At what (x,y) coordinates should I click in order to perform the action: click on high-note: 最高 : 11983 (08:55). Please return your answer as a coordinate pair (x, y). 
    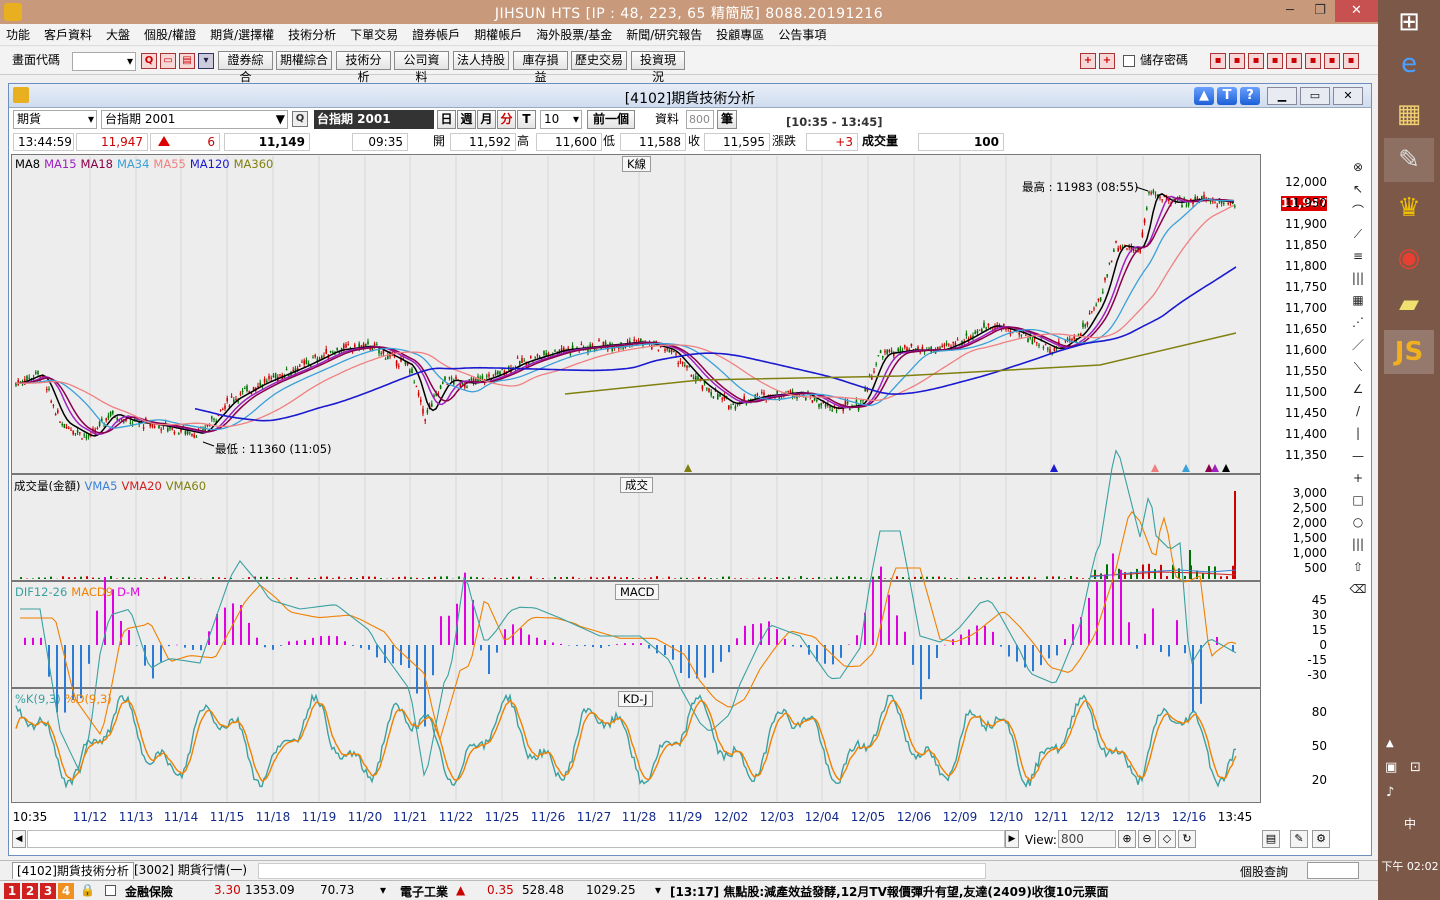
    Looking at the image, I should click on (1080, 187).